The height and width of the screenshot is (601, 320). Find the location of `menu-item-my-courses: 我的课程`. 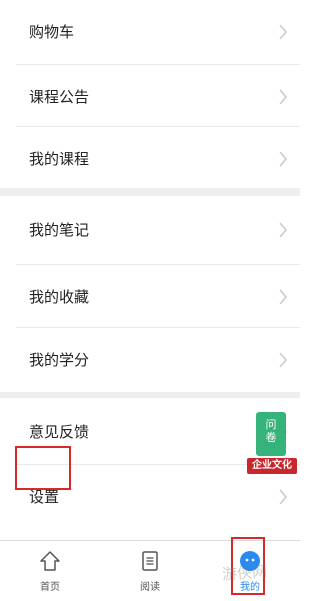

menu-item-my-courses: 我的课程 is located at coordinates (150, 159).